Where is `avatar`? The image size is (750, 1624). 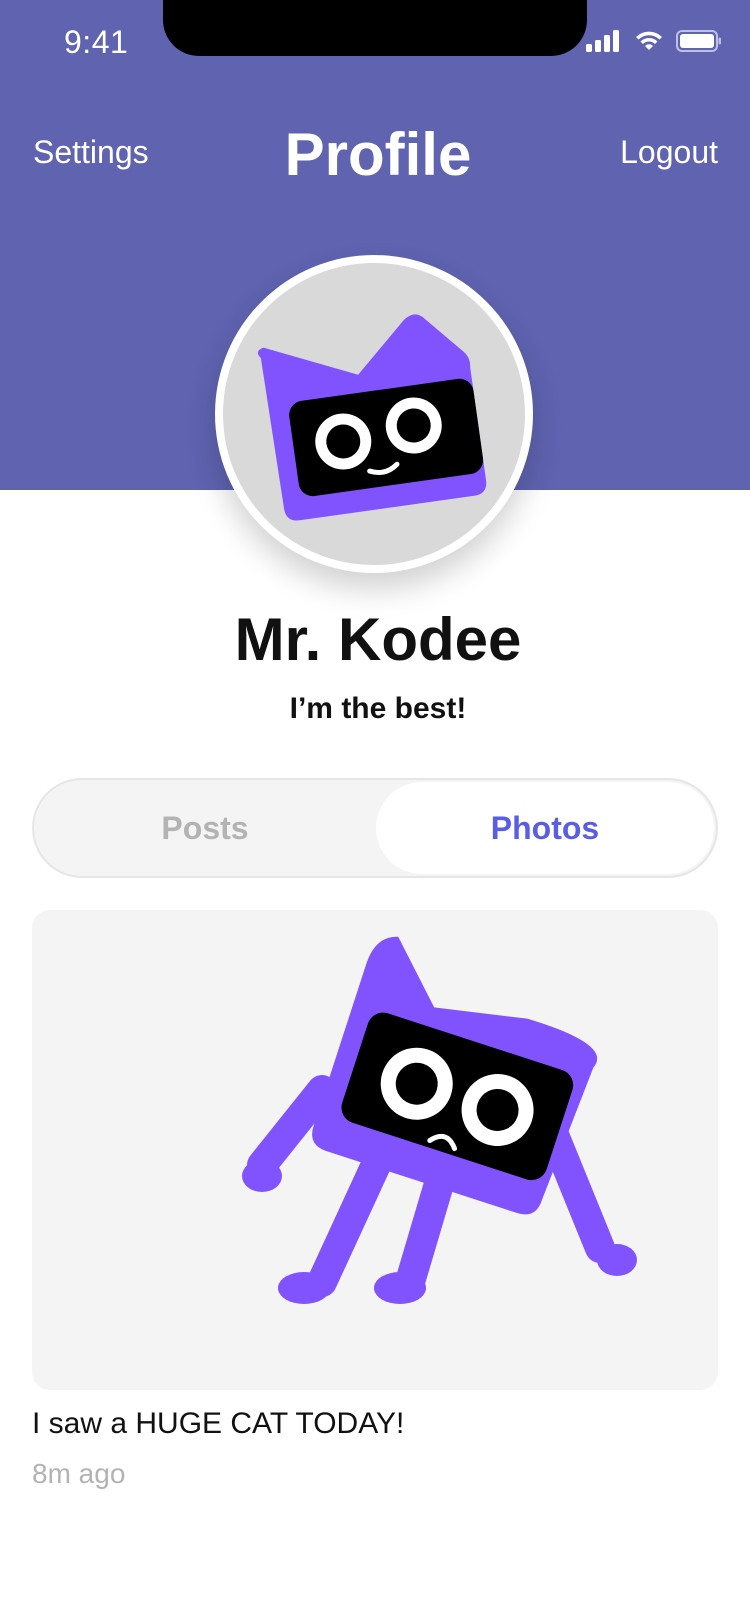
avatar is located at coordinates (374, 414).